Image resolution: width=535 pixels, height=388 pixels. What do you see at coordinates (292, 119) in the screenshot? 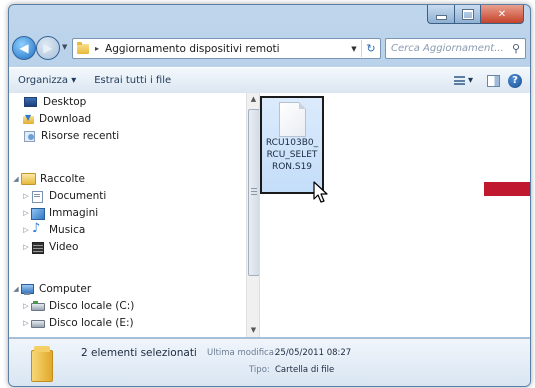
I see `file-icon` at bounding box center [292, 119].